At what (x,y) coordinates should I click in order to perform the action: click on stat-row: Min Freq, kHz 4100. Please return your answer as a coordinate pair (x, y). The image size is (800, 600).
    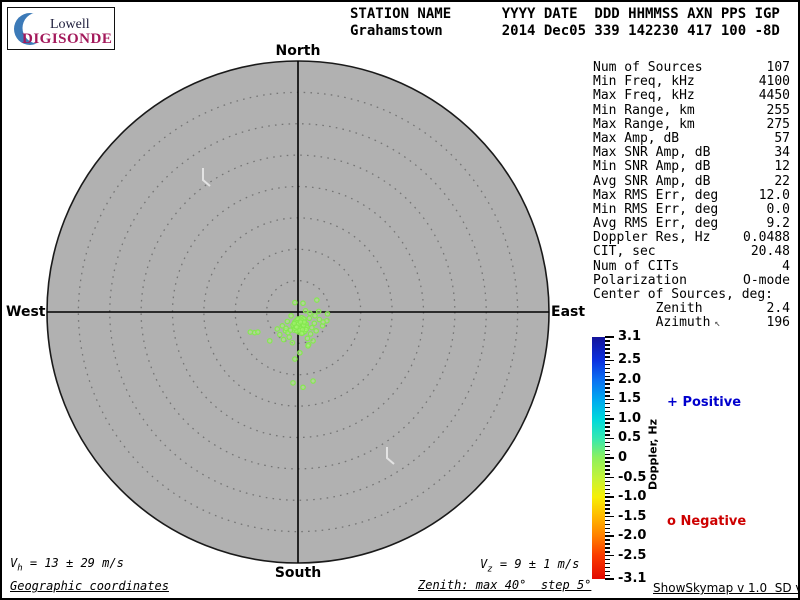
    Looking at the image, I should click on (691, 82).